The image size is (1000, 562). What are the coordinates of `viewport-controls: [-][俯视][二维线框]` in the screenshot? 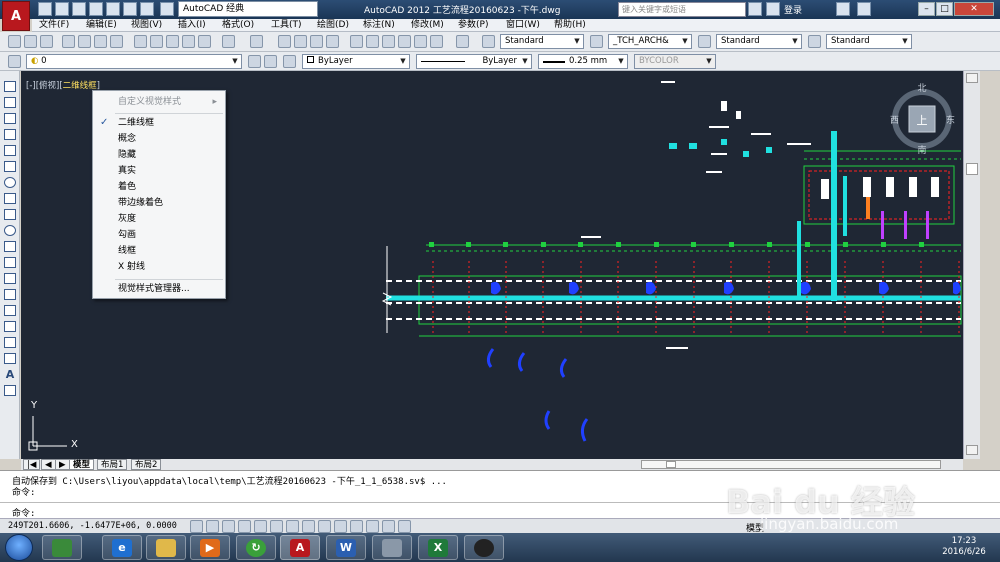 It's located at (63, 85).